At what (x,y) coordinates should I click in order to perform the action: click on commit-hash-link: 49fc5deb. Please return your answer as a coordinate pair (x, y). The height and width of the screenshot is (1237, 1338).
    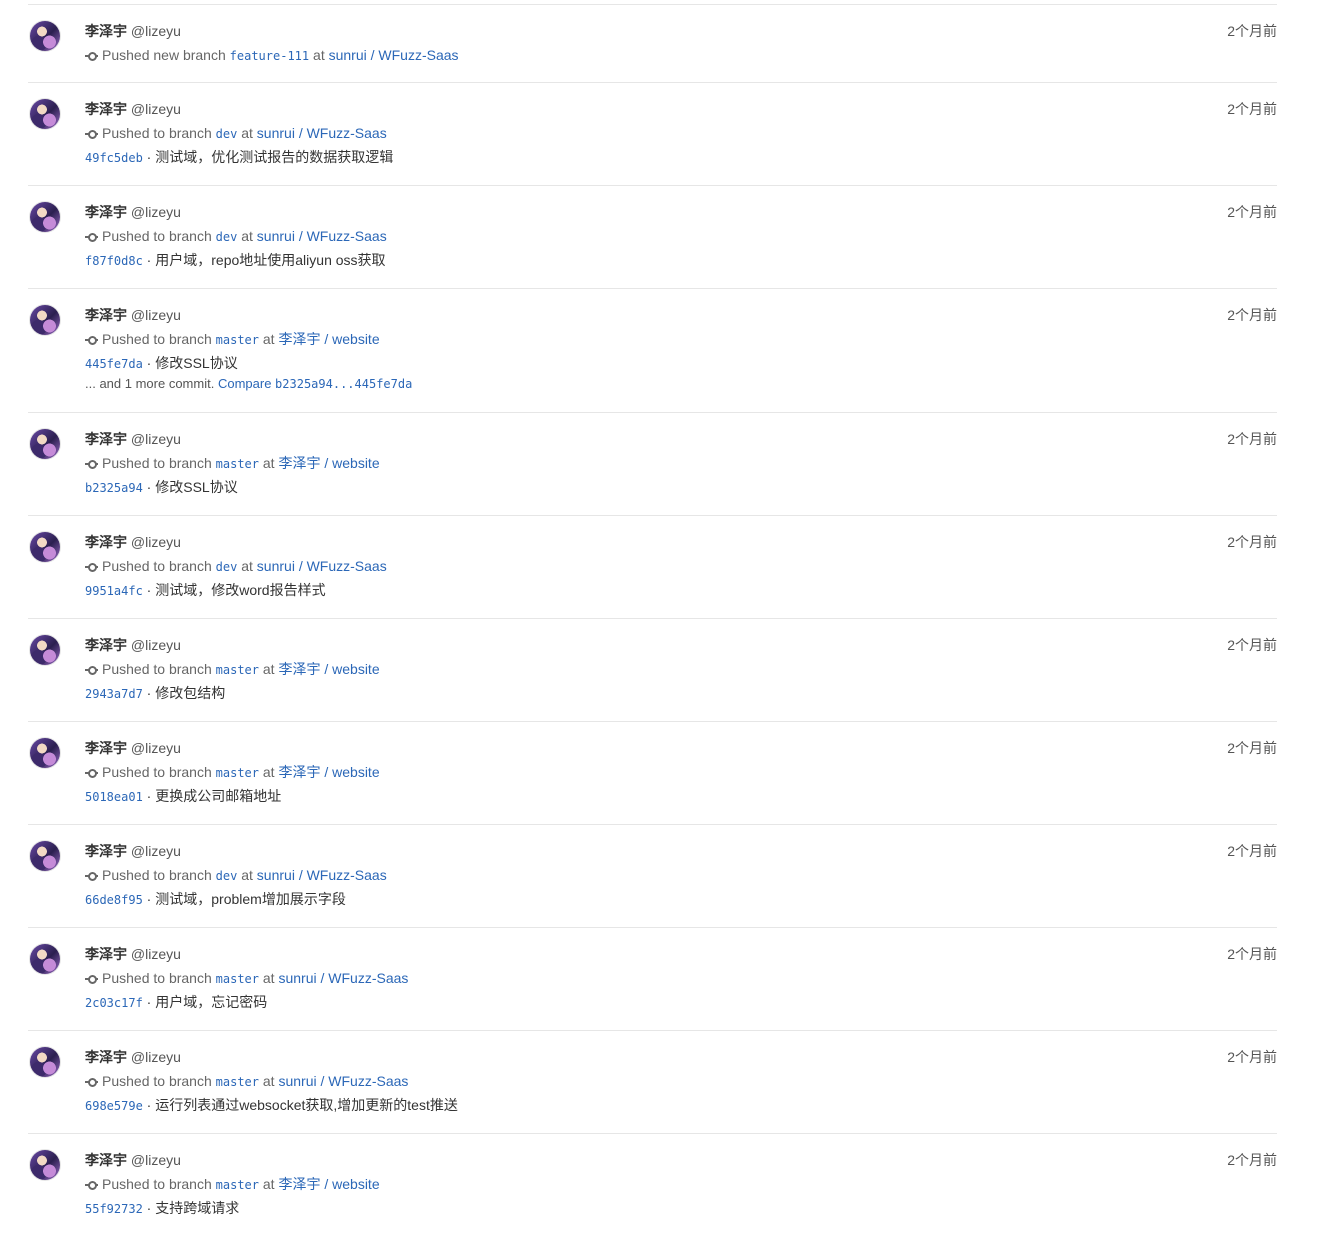
    Looking at the image, I should click on (114, 158).